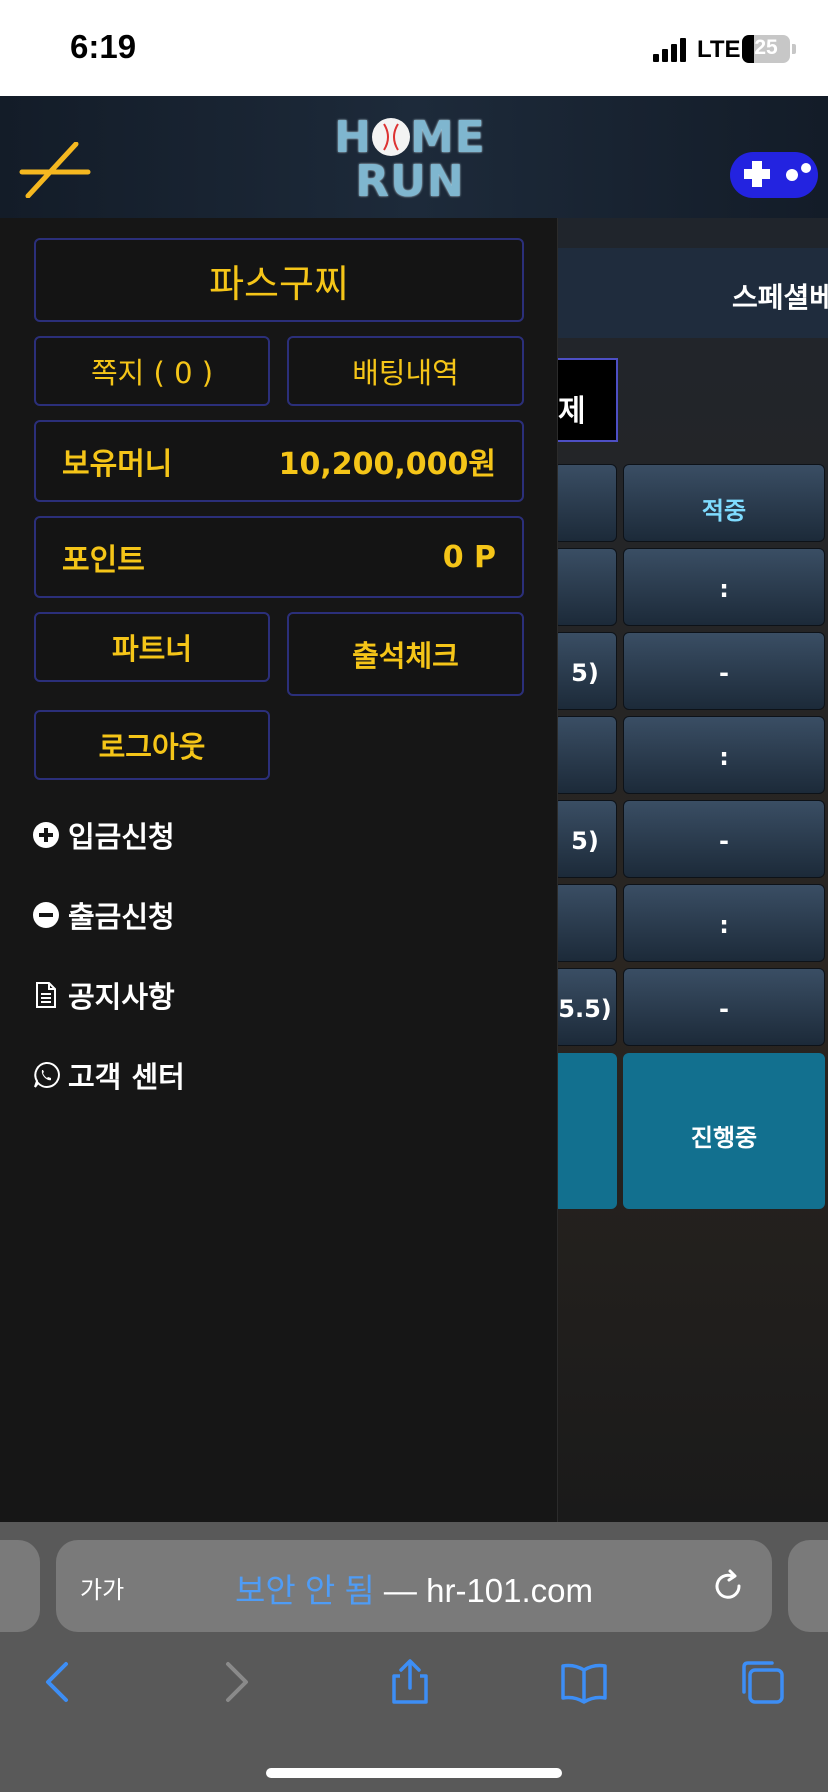 This screenshot has width=828, height=1792. I want to click on status-bar: 6:19 LTE 25, so click(414, 48).